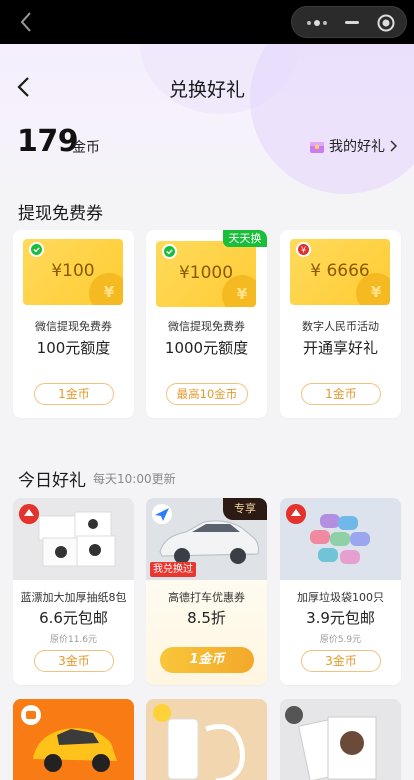 The image size is (414, 780). I want to click on gift-card: 蓝漂加大加厚抽纸8包 6.6元包邮 原价11.6元 3金币, so click(73, 591).